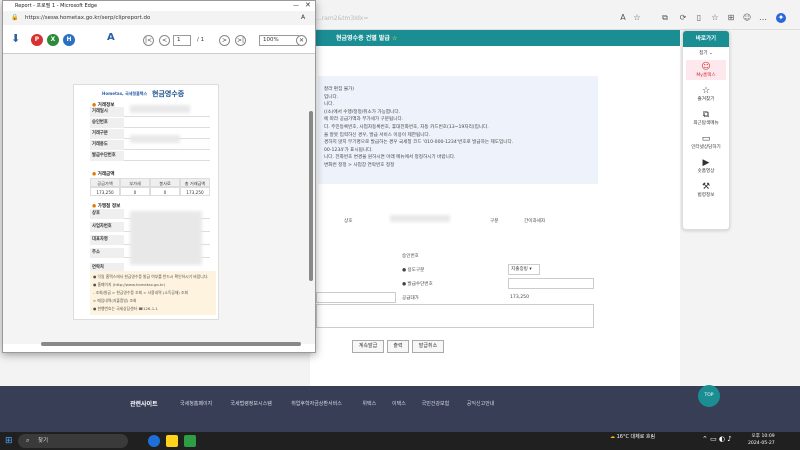 This screenshot has width=800, height=450. Describe the element at coordinates (359, 165) in the screenshot. I see `notice-line: 변화번 정정 > 사업장 연락번호 정정` at that location.